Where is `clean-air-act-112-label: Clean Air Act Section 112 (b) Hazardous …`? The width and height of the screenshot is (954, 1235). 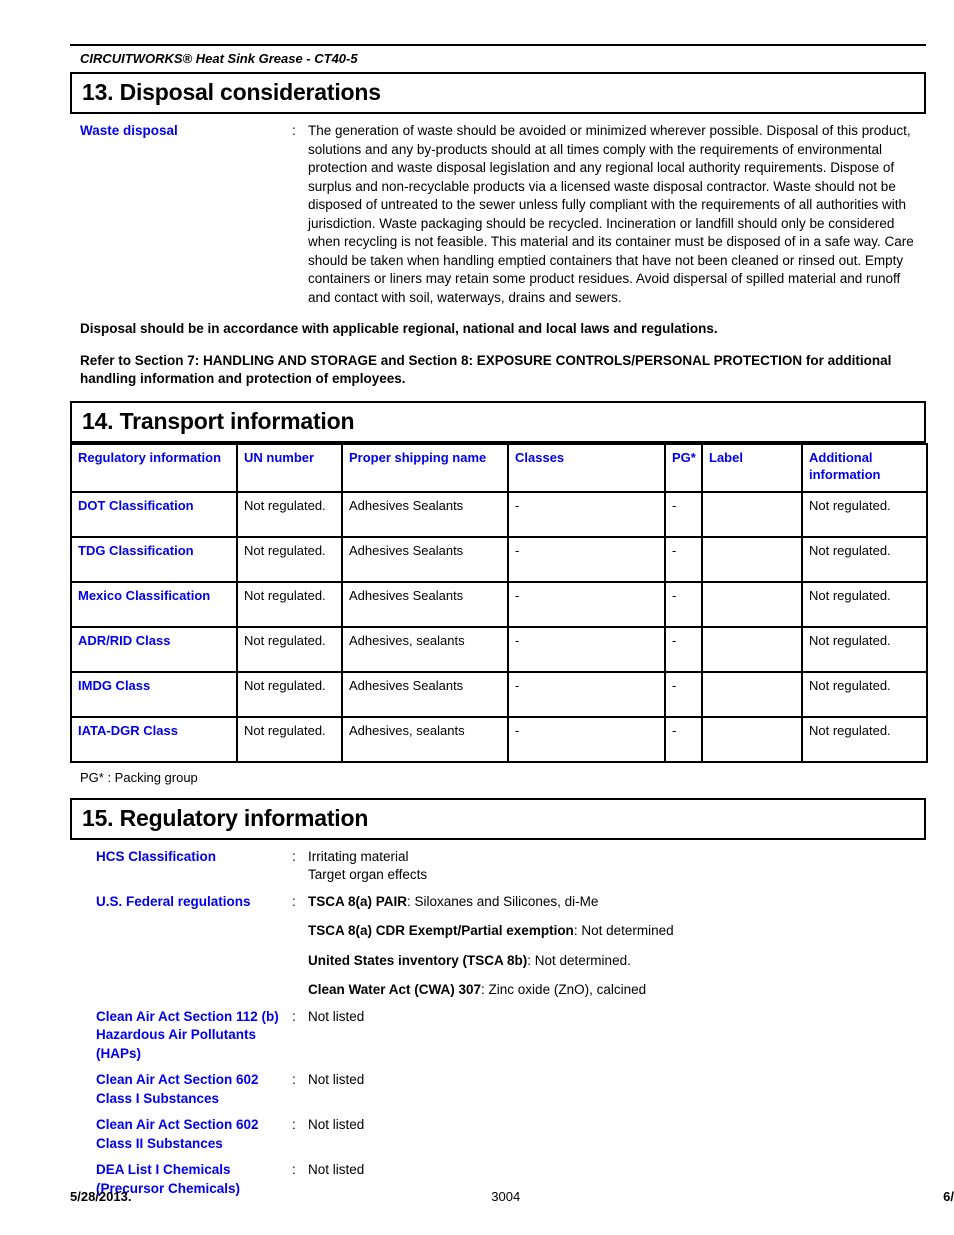 clean-air-act-112-label: Clean Air Act Section 112 (b) Hazardous … is located at coordinates (187, 1034).